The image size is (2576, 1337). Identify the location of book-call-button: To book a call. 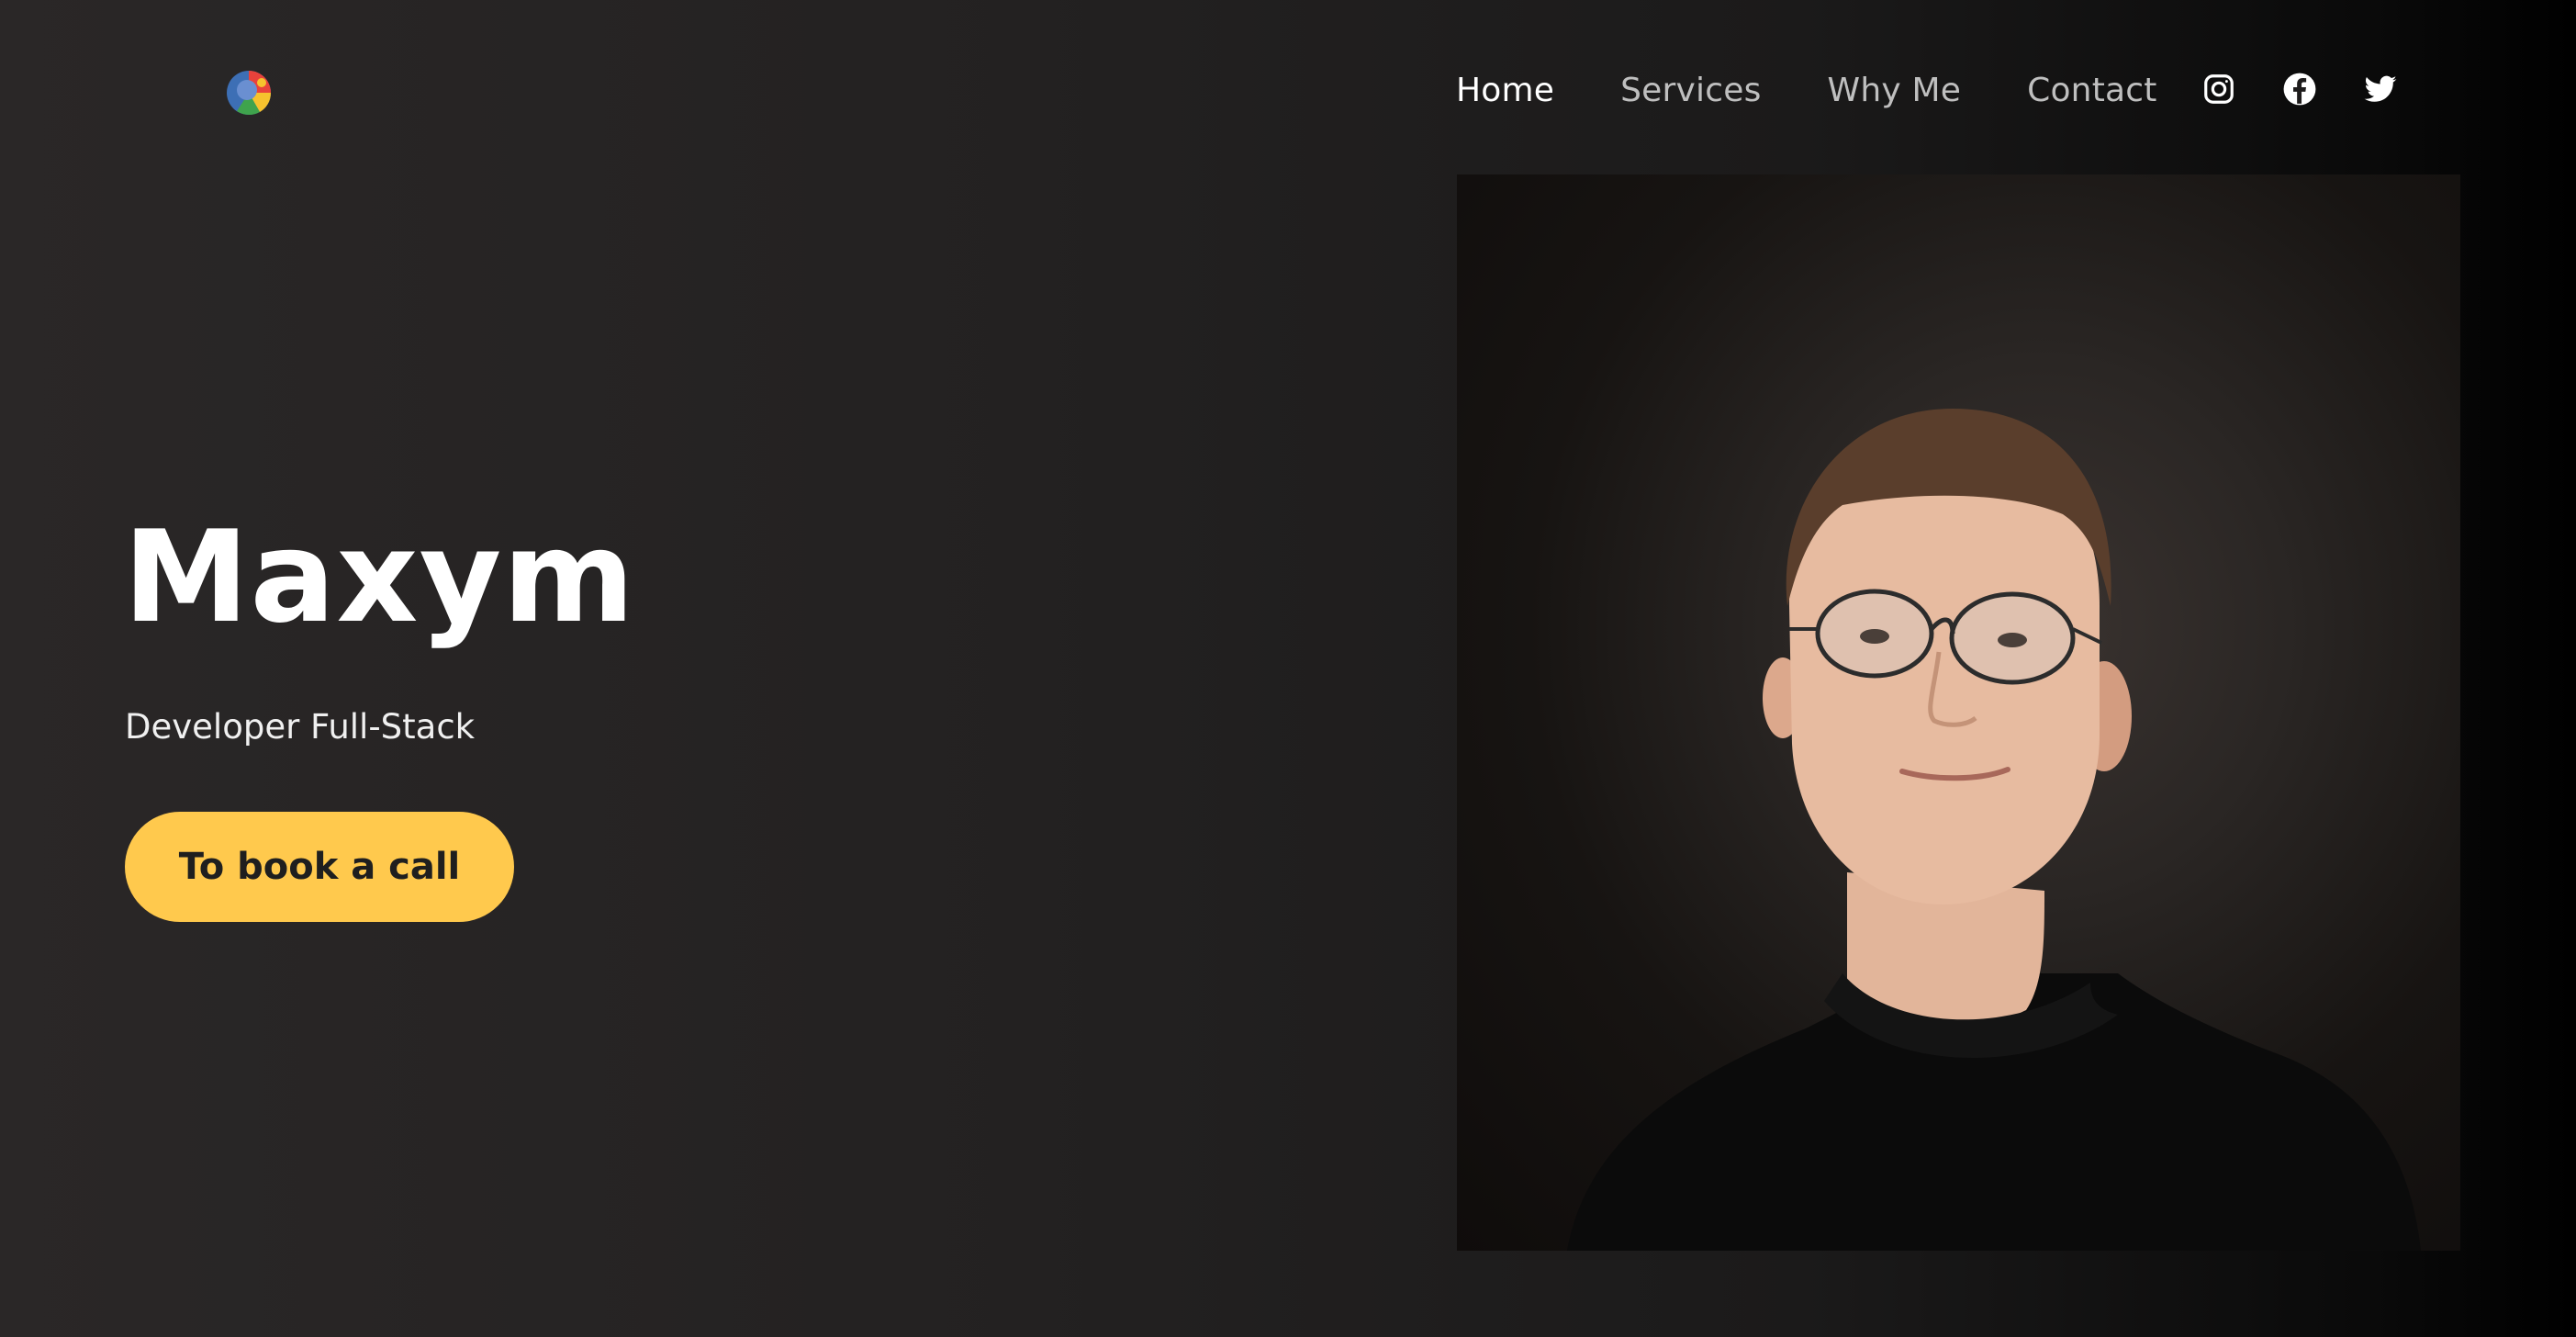
(319, 867).